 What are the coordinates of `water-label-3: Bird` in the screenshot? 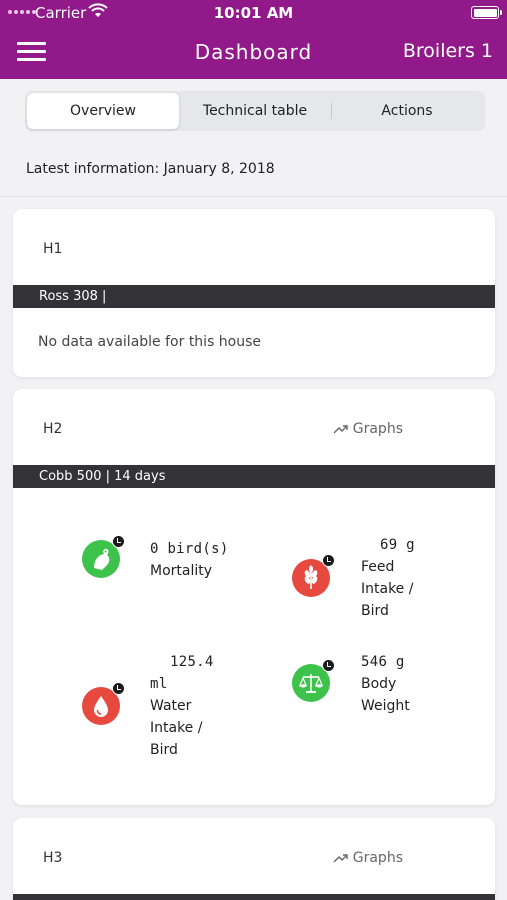 It's located at (164, 750).